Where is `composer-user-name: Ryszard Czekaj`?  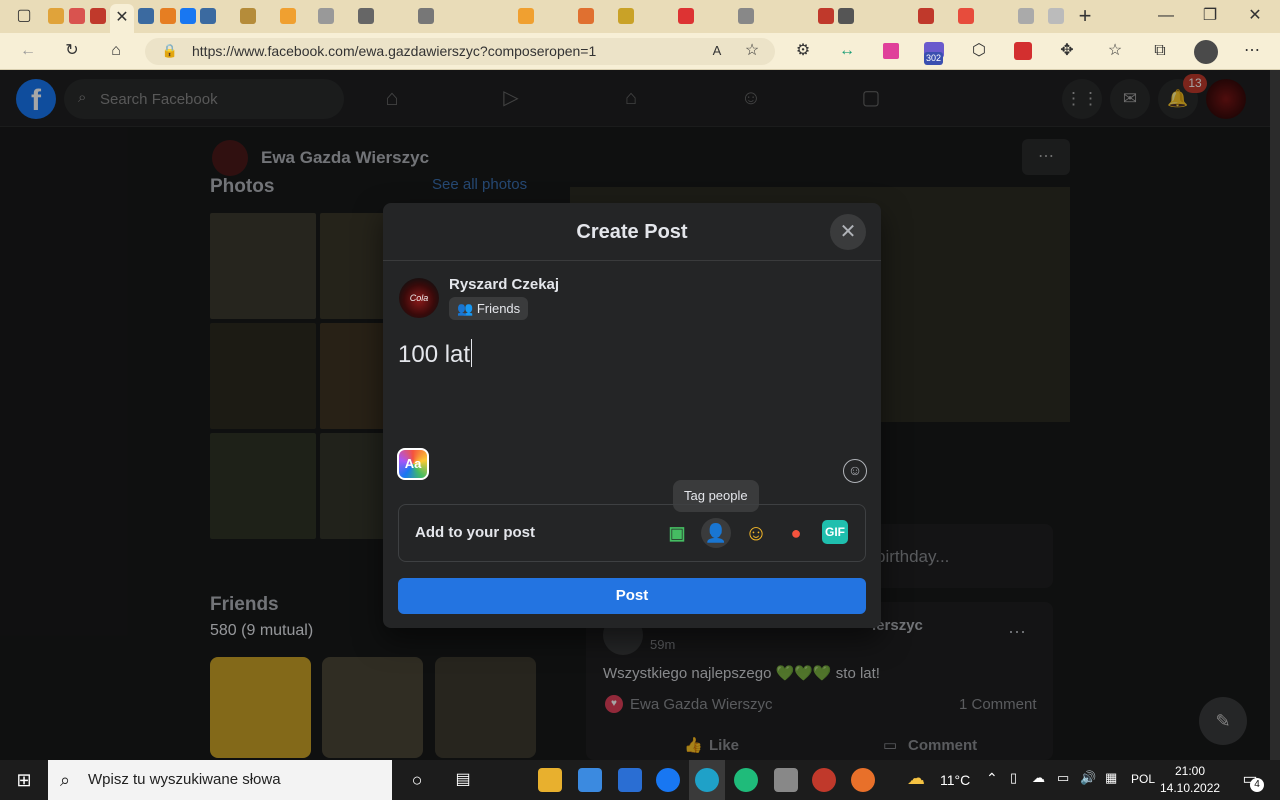
composer-user-name: Ryszard Czekaj is located at coordinates (504, 284).